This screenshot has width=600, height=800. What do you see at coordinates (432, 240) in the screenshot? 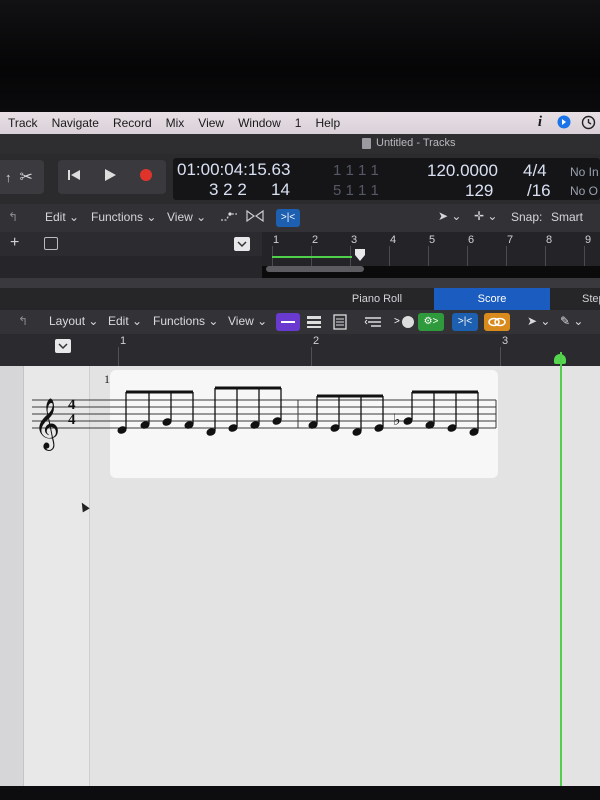
I see `ruler-bar-5: 5` at bounding box center [432, 240].